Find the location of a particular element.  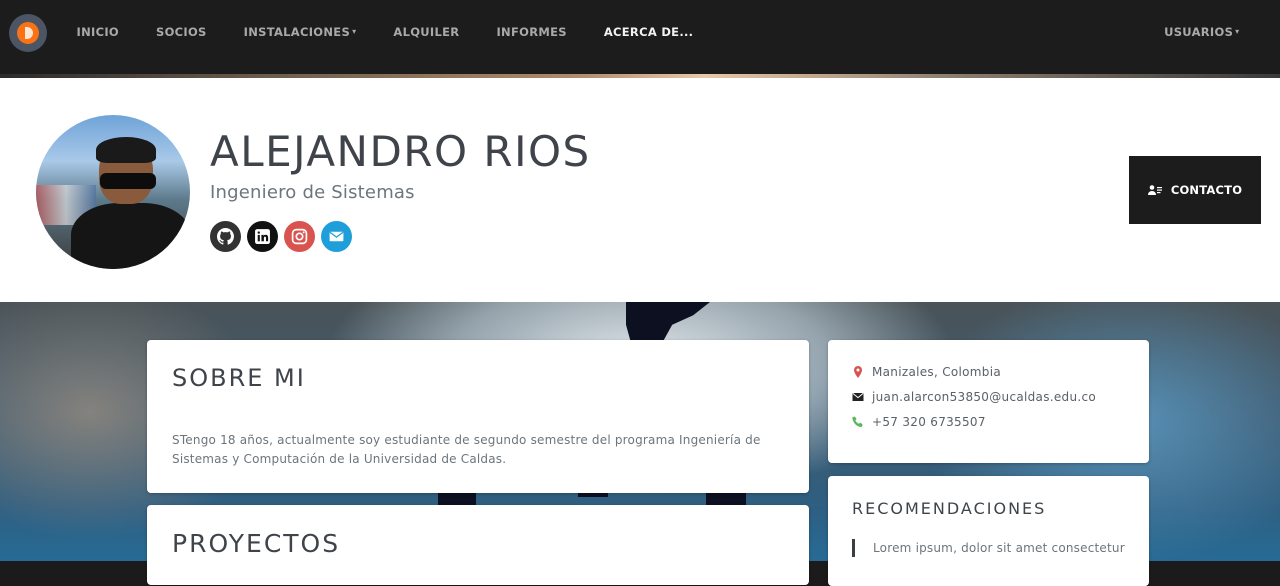

location-row: Manizales, Colombia is located at coordinates (926, 372).